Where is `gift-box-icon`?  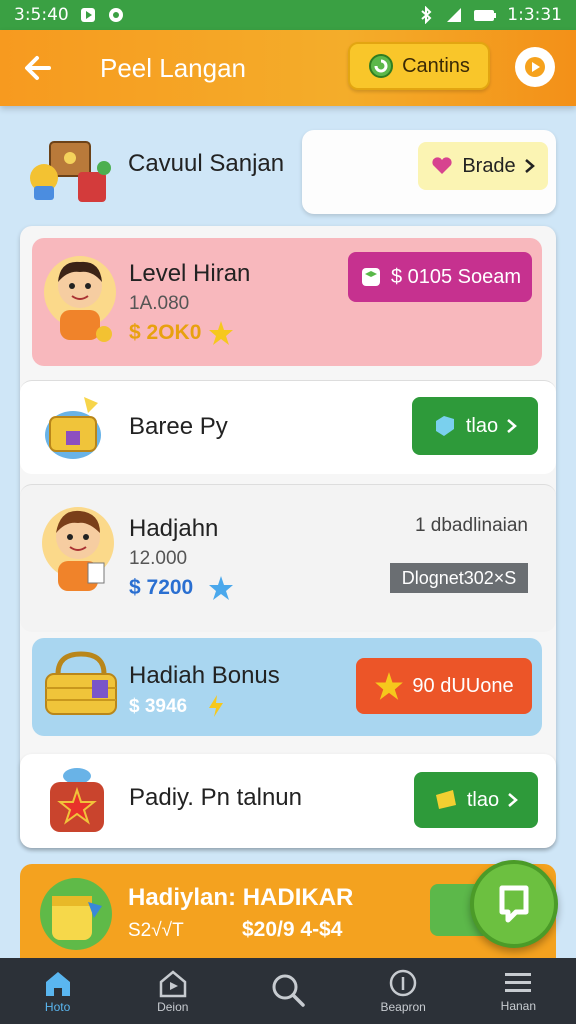 gift-box-icon is located at coordinates (77, 800).